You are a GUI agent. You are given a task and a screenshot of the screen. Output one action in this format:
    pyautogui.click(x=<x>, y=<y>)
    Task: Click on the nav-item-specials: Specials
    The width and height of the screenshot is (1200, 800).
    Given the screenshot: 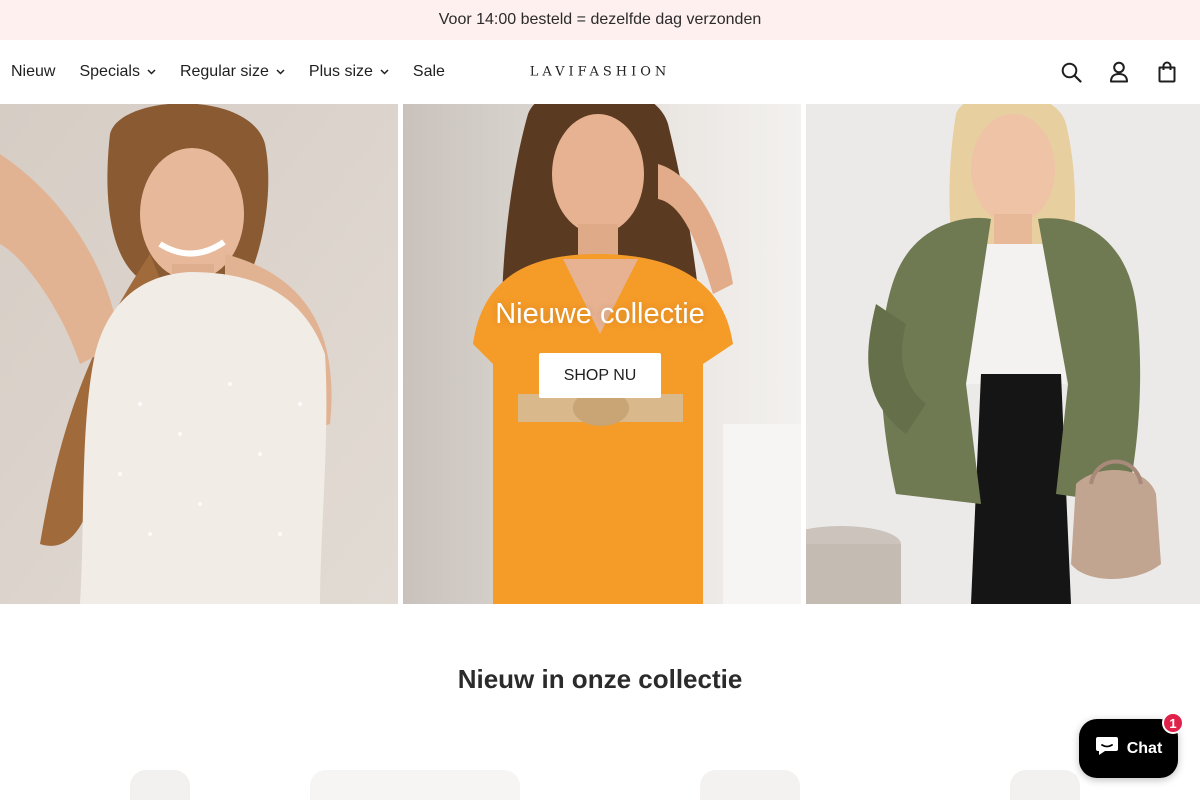 What is the action you would take?
    pyautogui.click(x=117, y=72)
    